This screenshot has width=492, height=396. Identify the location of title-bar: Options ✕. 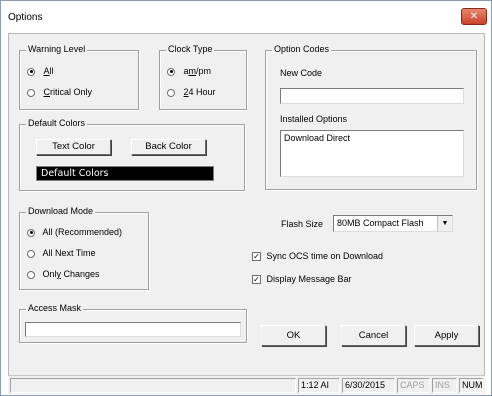
(246, 17).